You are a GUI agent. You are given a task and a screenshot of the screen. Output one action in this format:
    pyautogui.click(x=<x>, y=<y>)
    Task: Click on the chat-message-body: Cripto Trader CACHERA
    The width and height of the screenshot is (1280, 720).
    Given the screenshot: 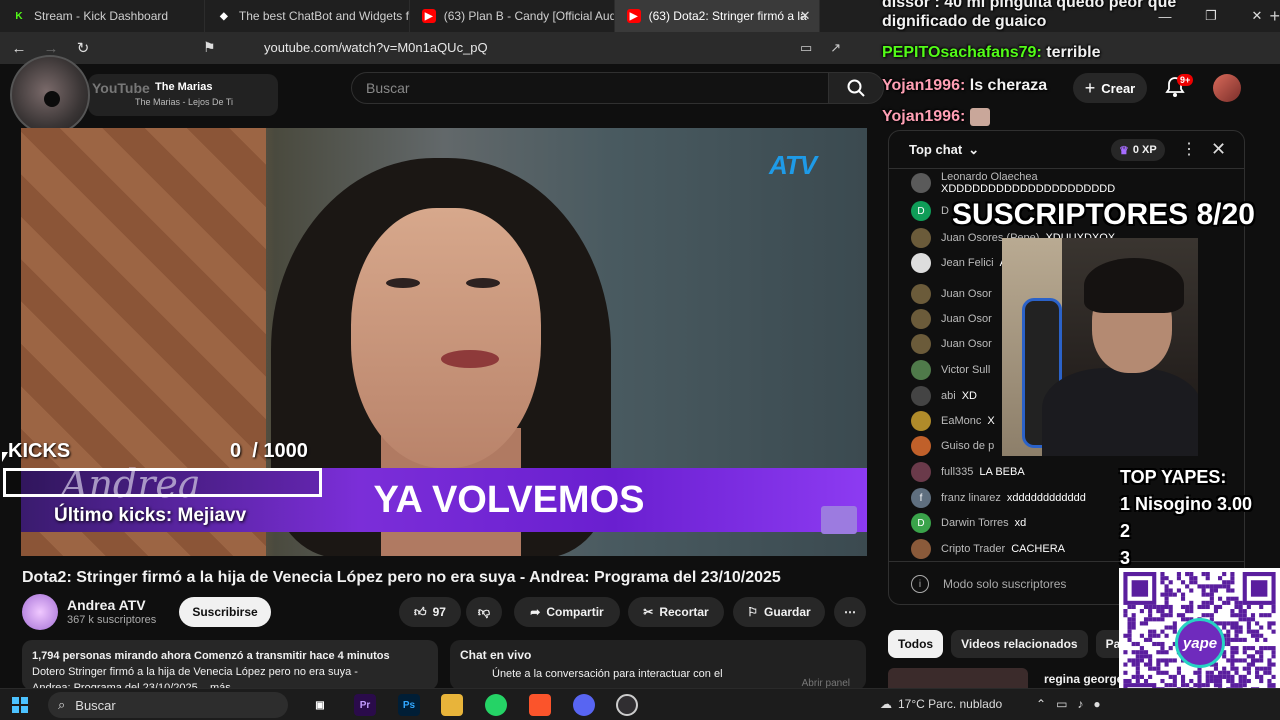 What is the action you would take?
    pyautogui.click(x=1003, y=549)
    